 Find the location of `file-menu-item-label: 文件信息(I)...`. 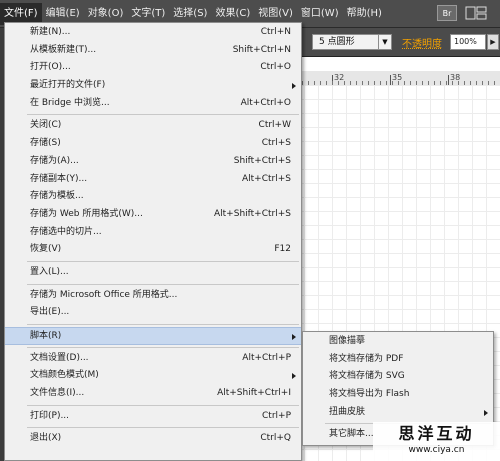

file-menu-item-label: 文件信息(I)... is located at coordinates (57, 393).